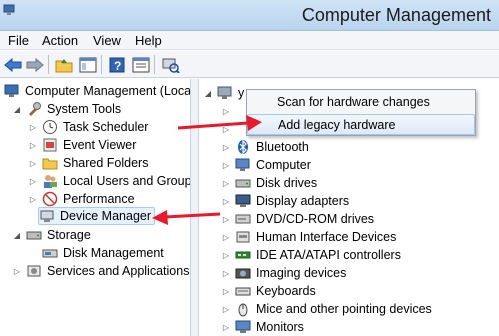  What do you see at coordinates (50, 163) in the screenshot?
I see `shared-folder-icon` at bounding box center [50, 163].